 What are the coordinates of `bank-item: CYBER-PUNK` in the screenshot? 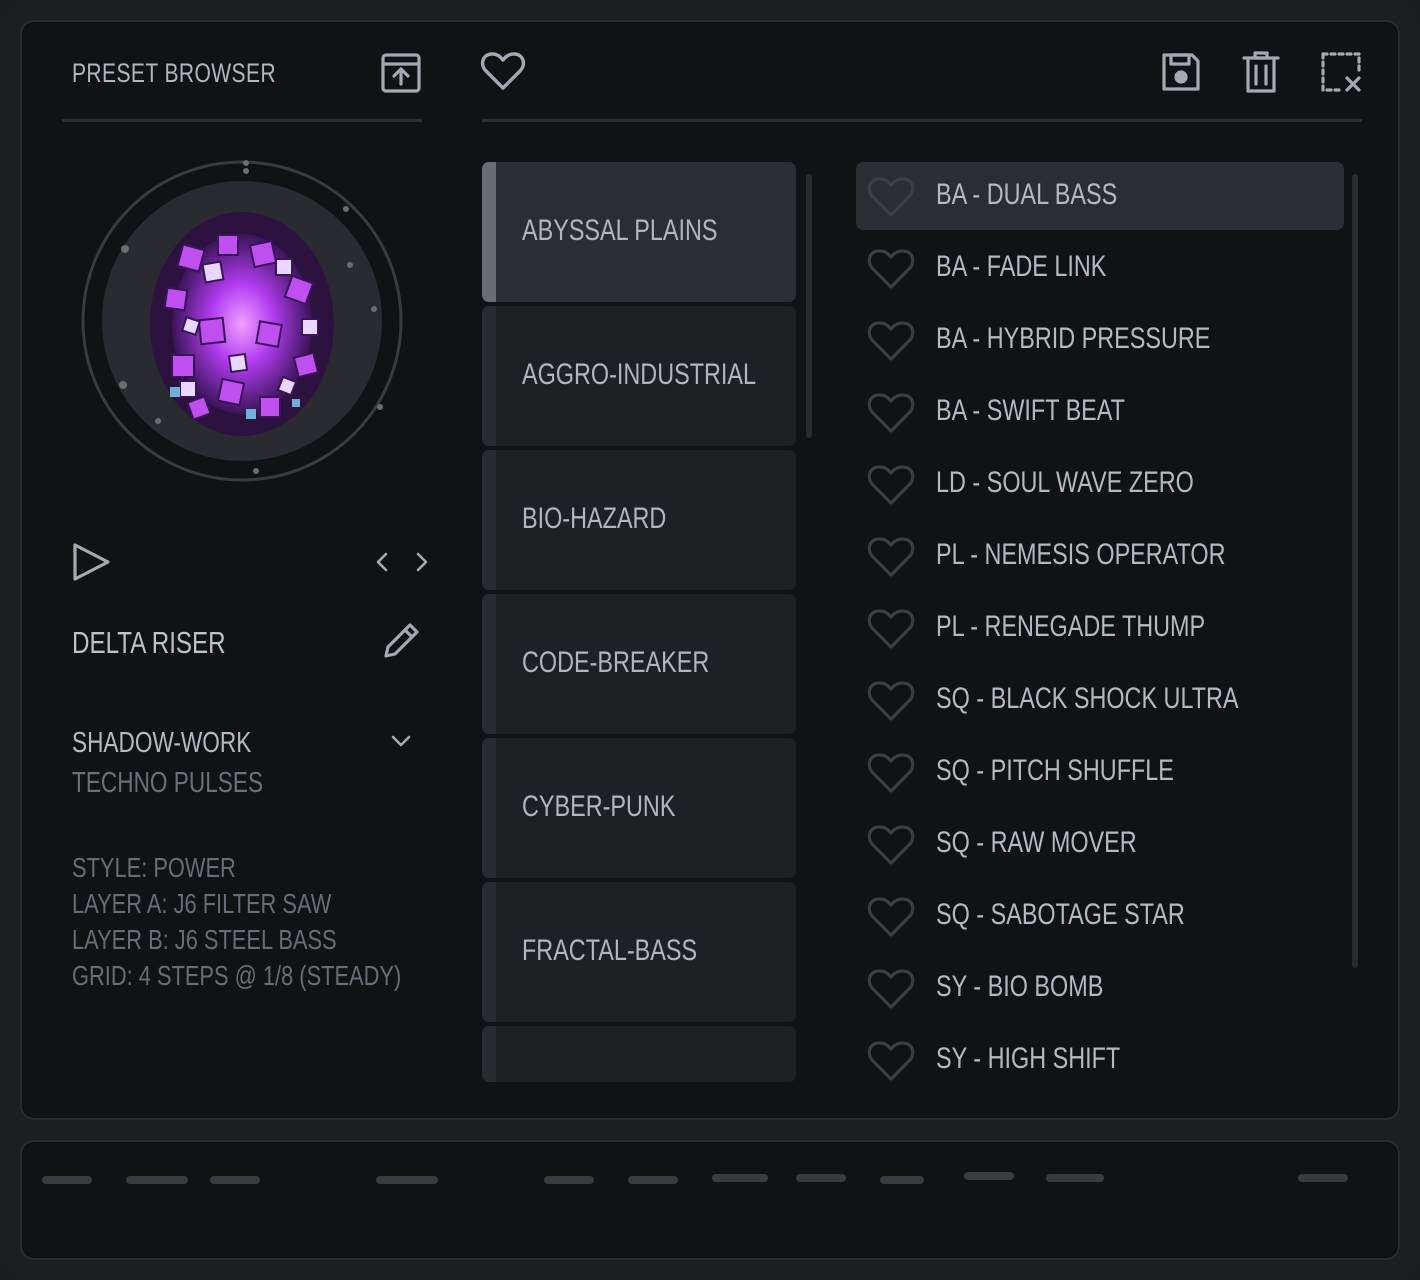 It's located at (639, 808).